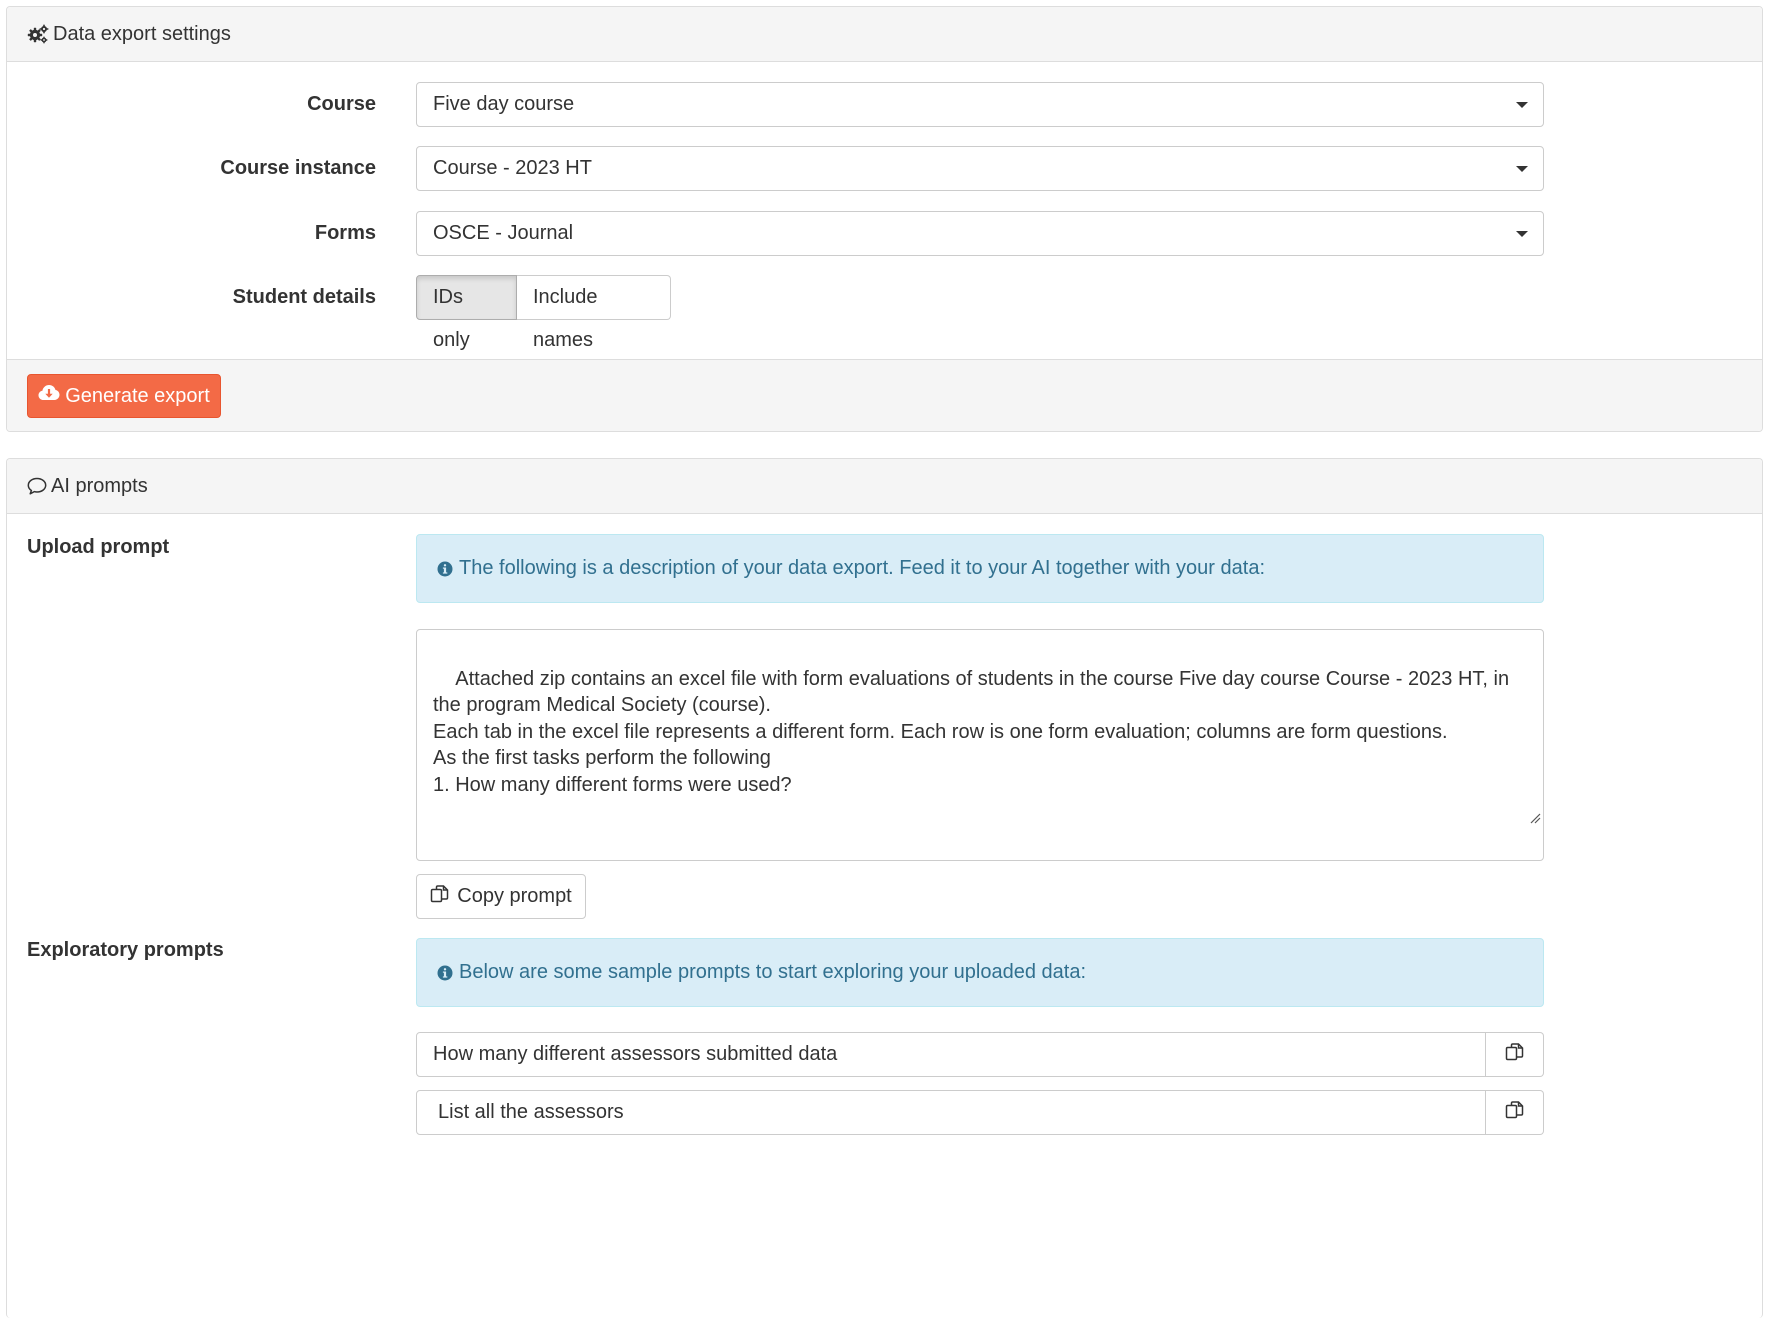  What do you see at coordinates (142, 33) in the screenshot?
I see `data-export-title: Data export settings` at bounding box center [142, 33].